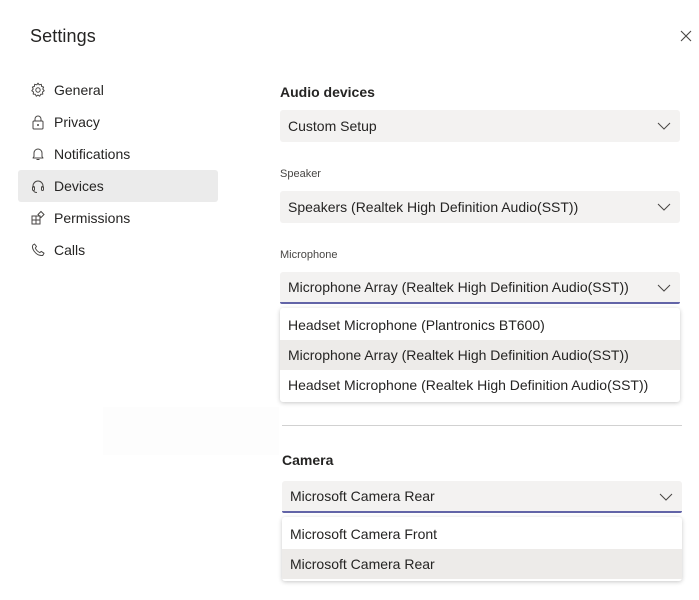 The width and height of the screenshot is (699, 600). What do you see at coordinates (63, 36) in the screenshot?
I see `page-title: Settings` at bounding box center [63, 36].